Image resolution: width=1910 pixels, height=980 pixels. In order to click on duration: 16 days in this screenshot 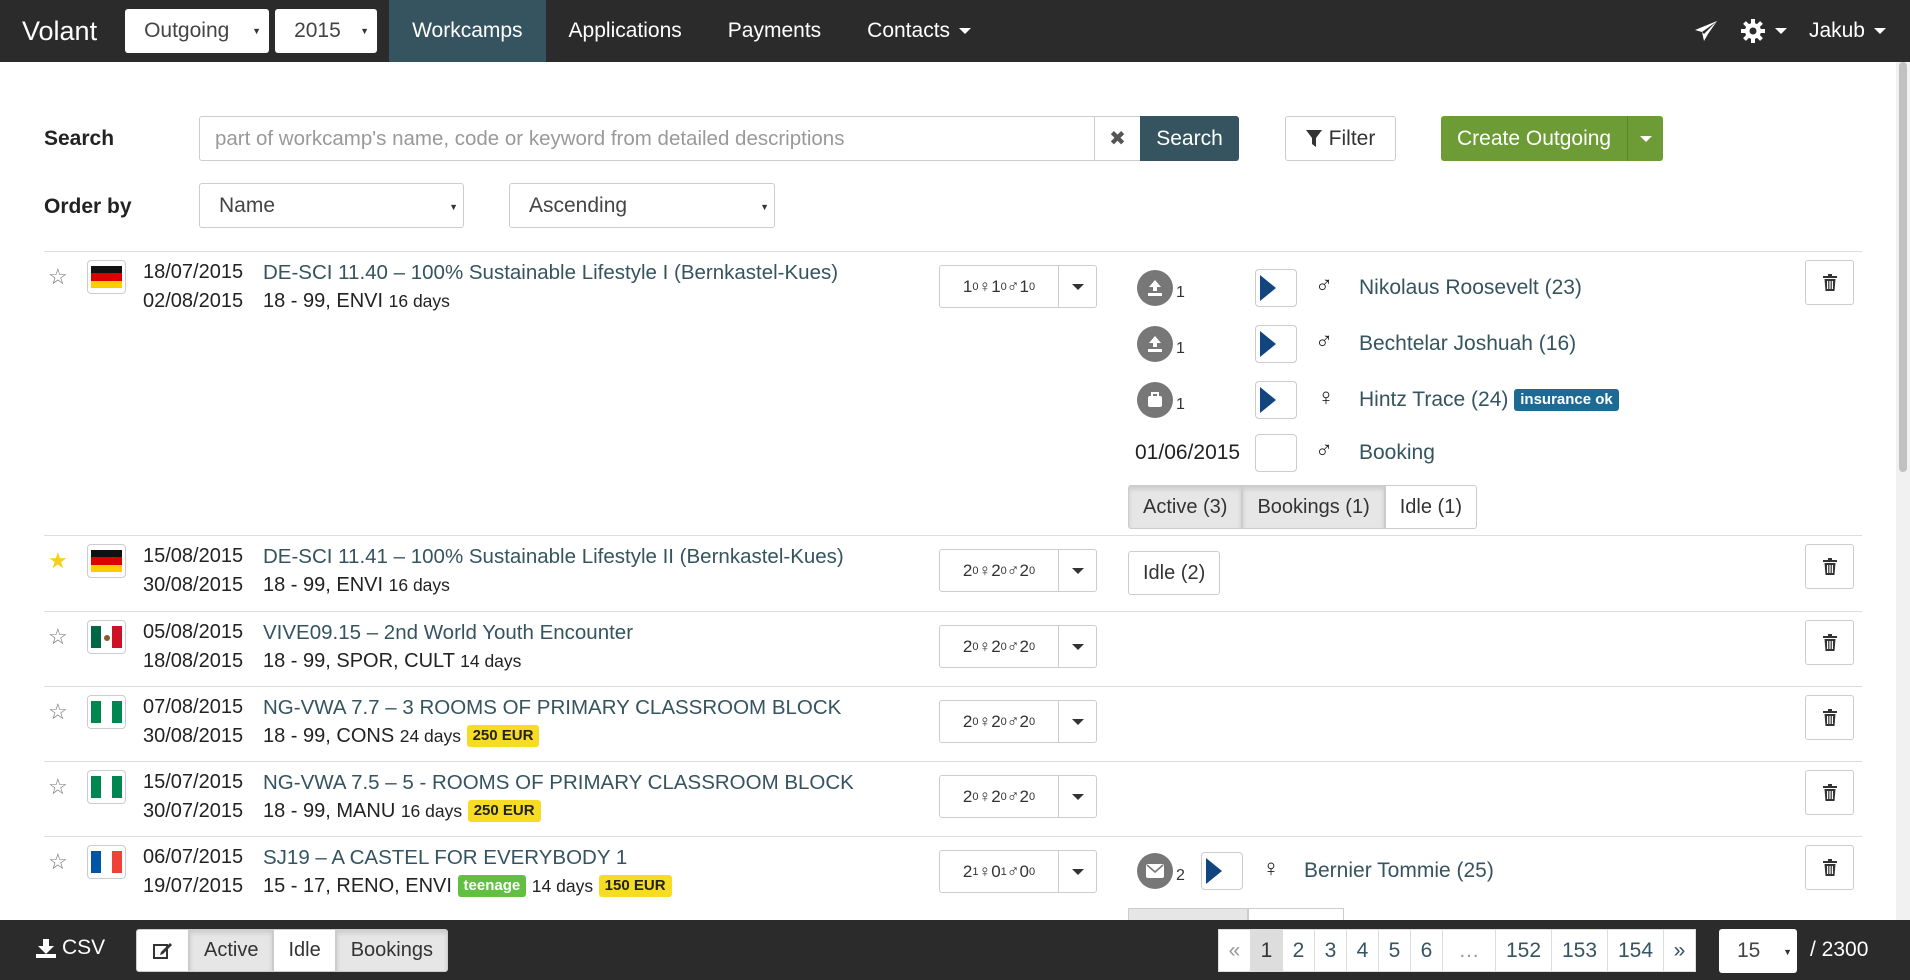, I will do `click(419, 301)`.